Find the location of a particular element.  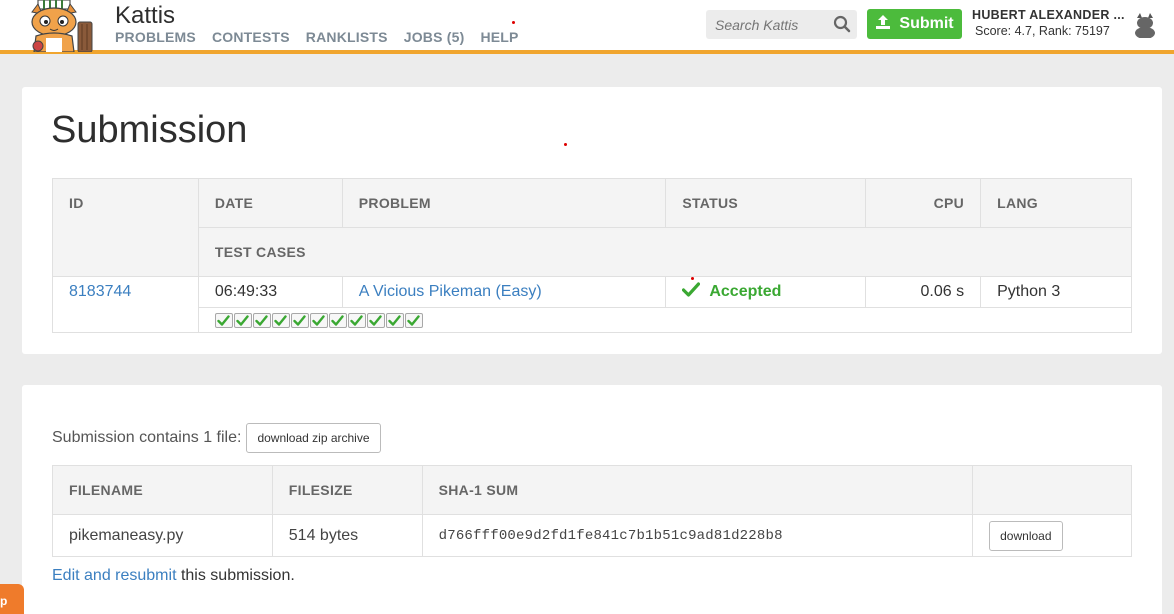

col-header-test-cases: TEST CASES is located at coordinates (665, 252).